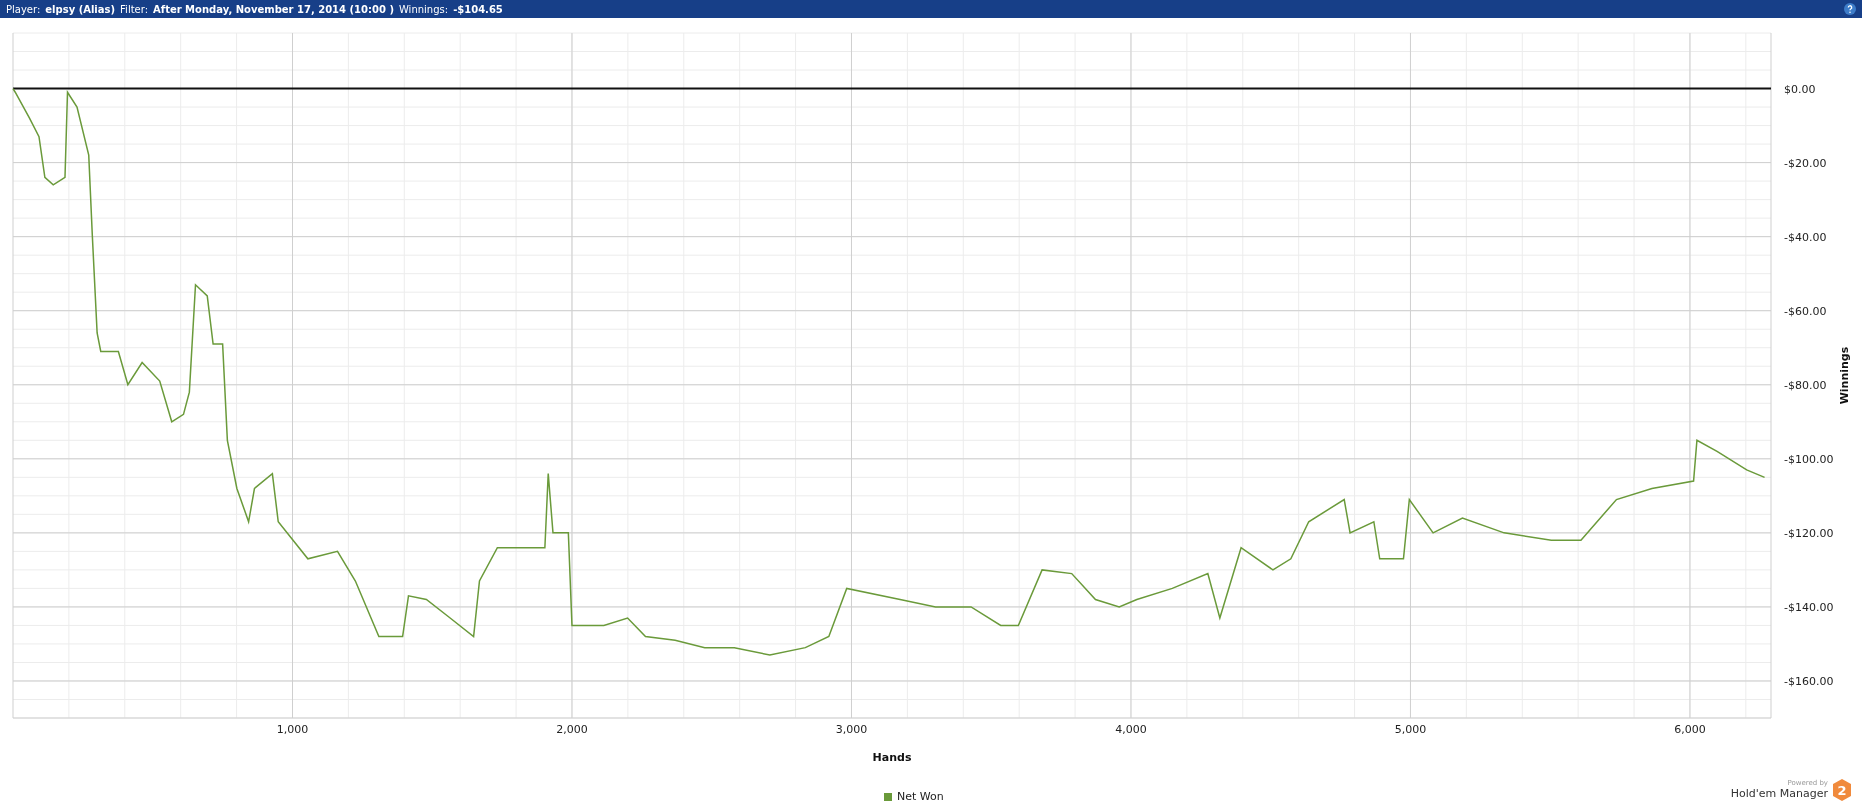 The image size is (1862, 811). I want to click on product-name: Hold'em Manager, so click(1779, 793).